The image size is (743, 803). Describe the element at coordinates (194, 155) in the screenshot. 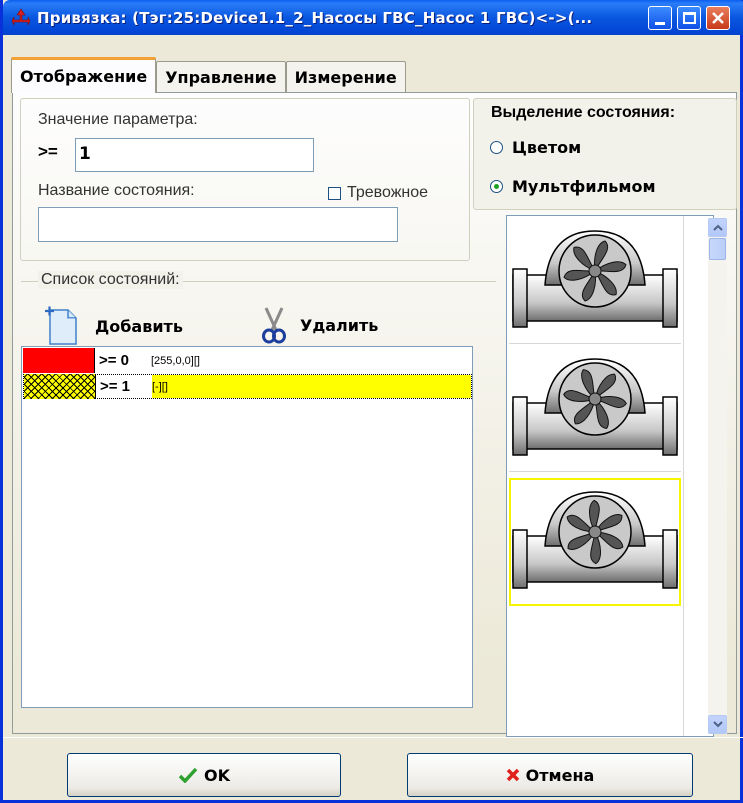

I see `param-value-input: 1` at that location.